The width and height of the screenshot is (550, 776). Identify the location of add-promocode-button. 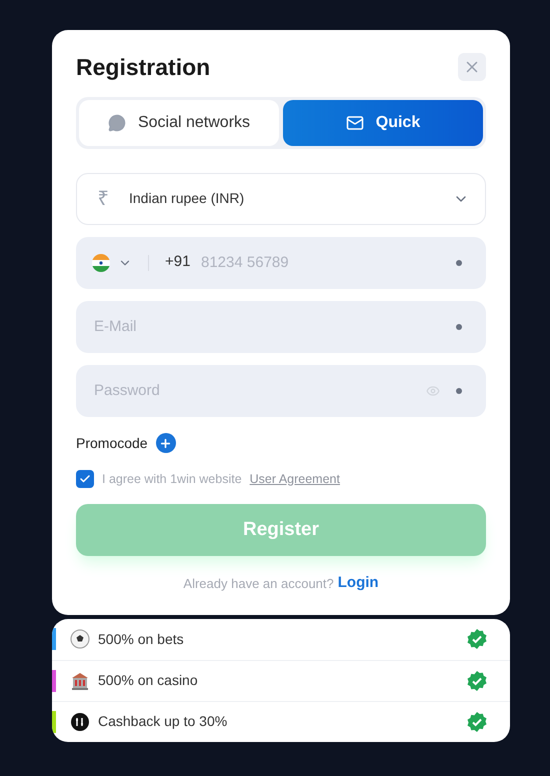
(166, 443).